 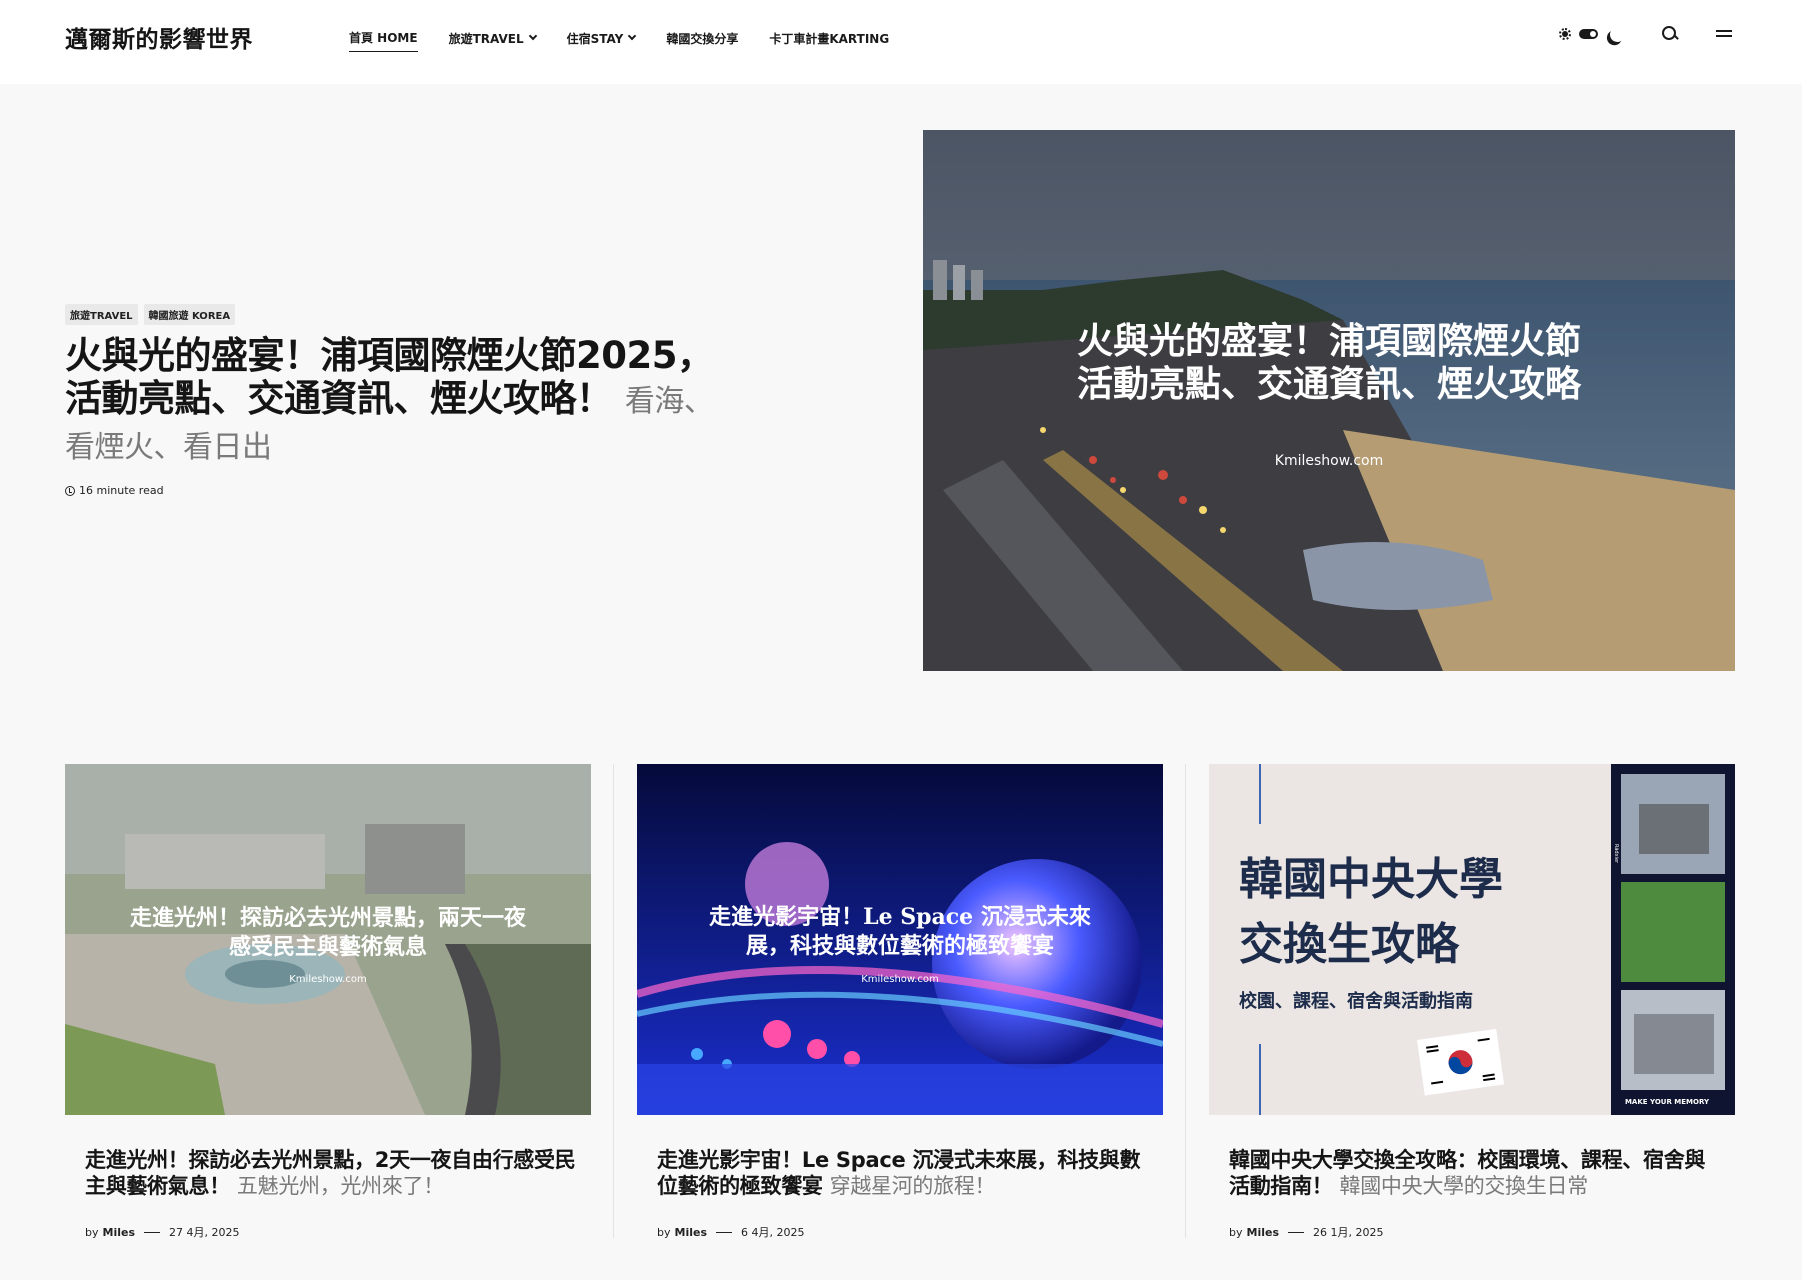 I want to click on nav-item-label: 旅遊TRAVEL, so click(x=486, y=38).